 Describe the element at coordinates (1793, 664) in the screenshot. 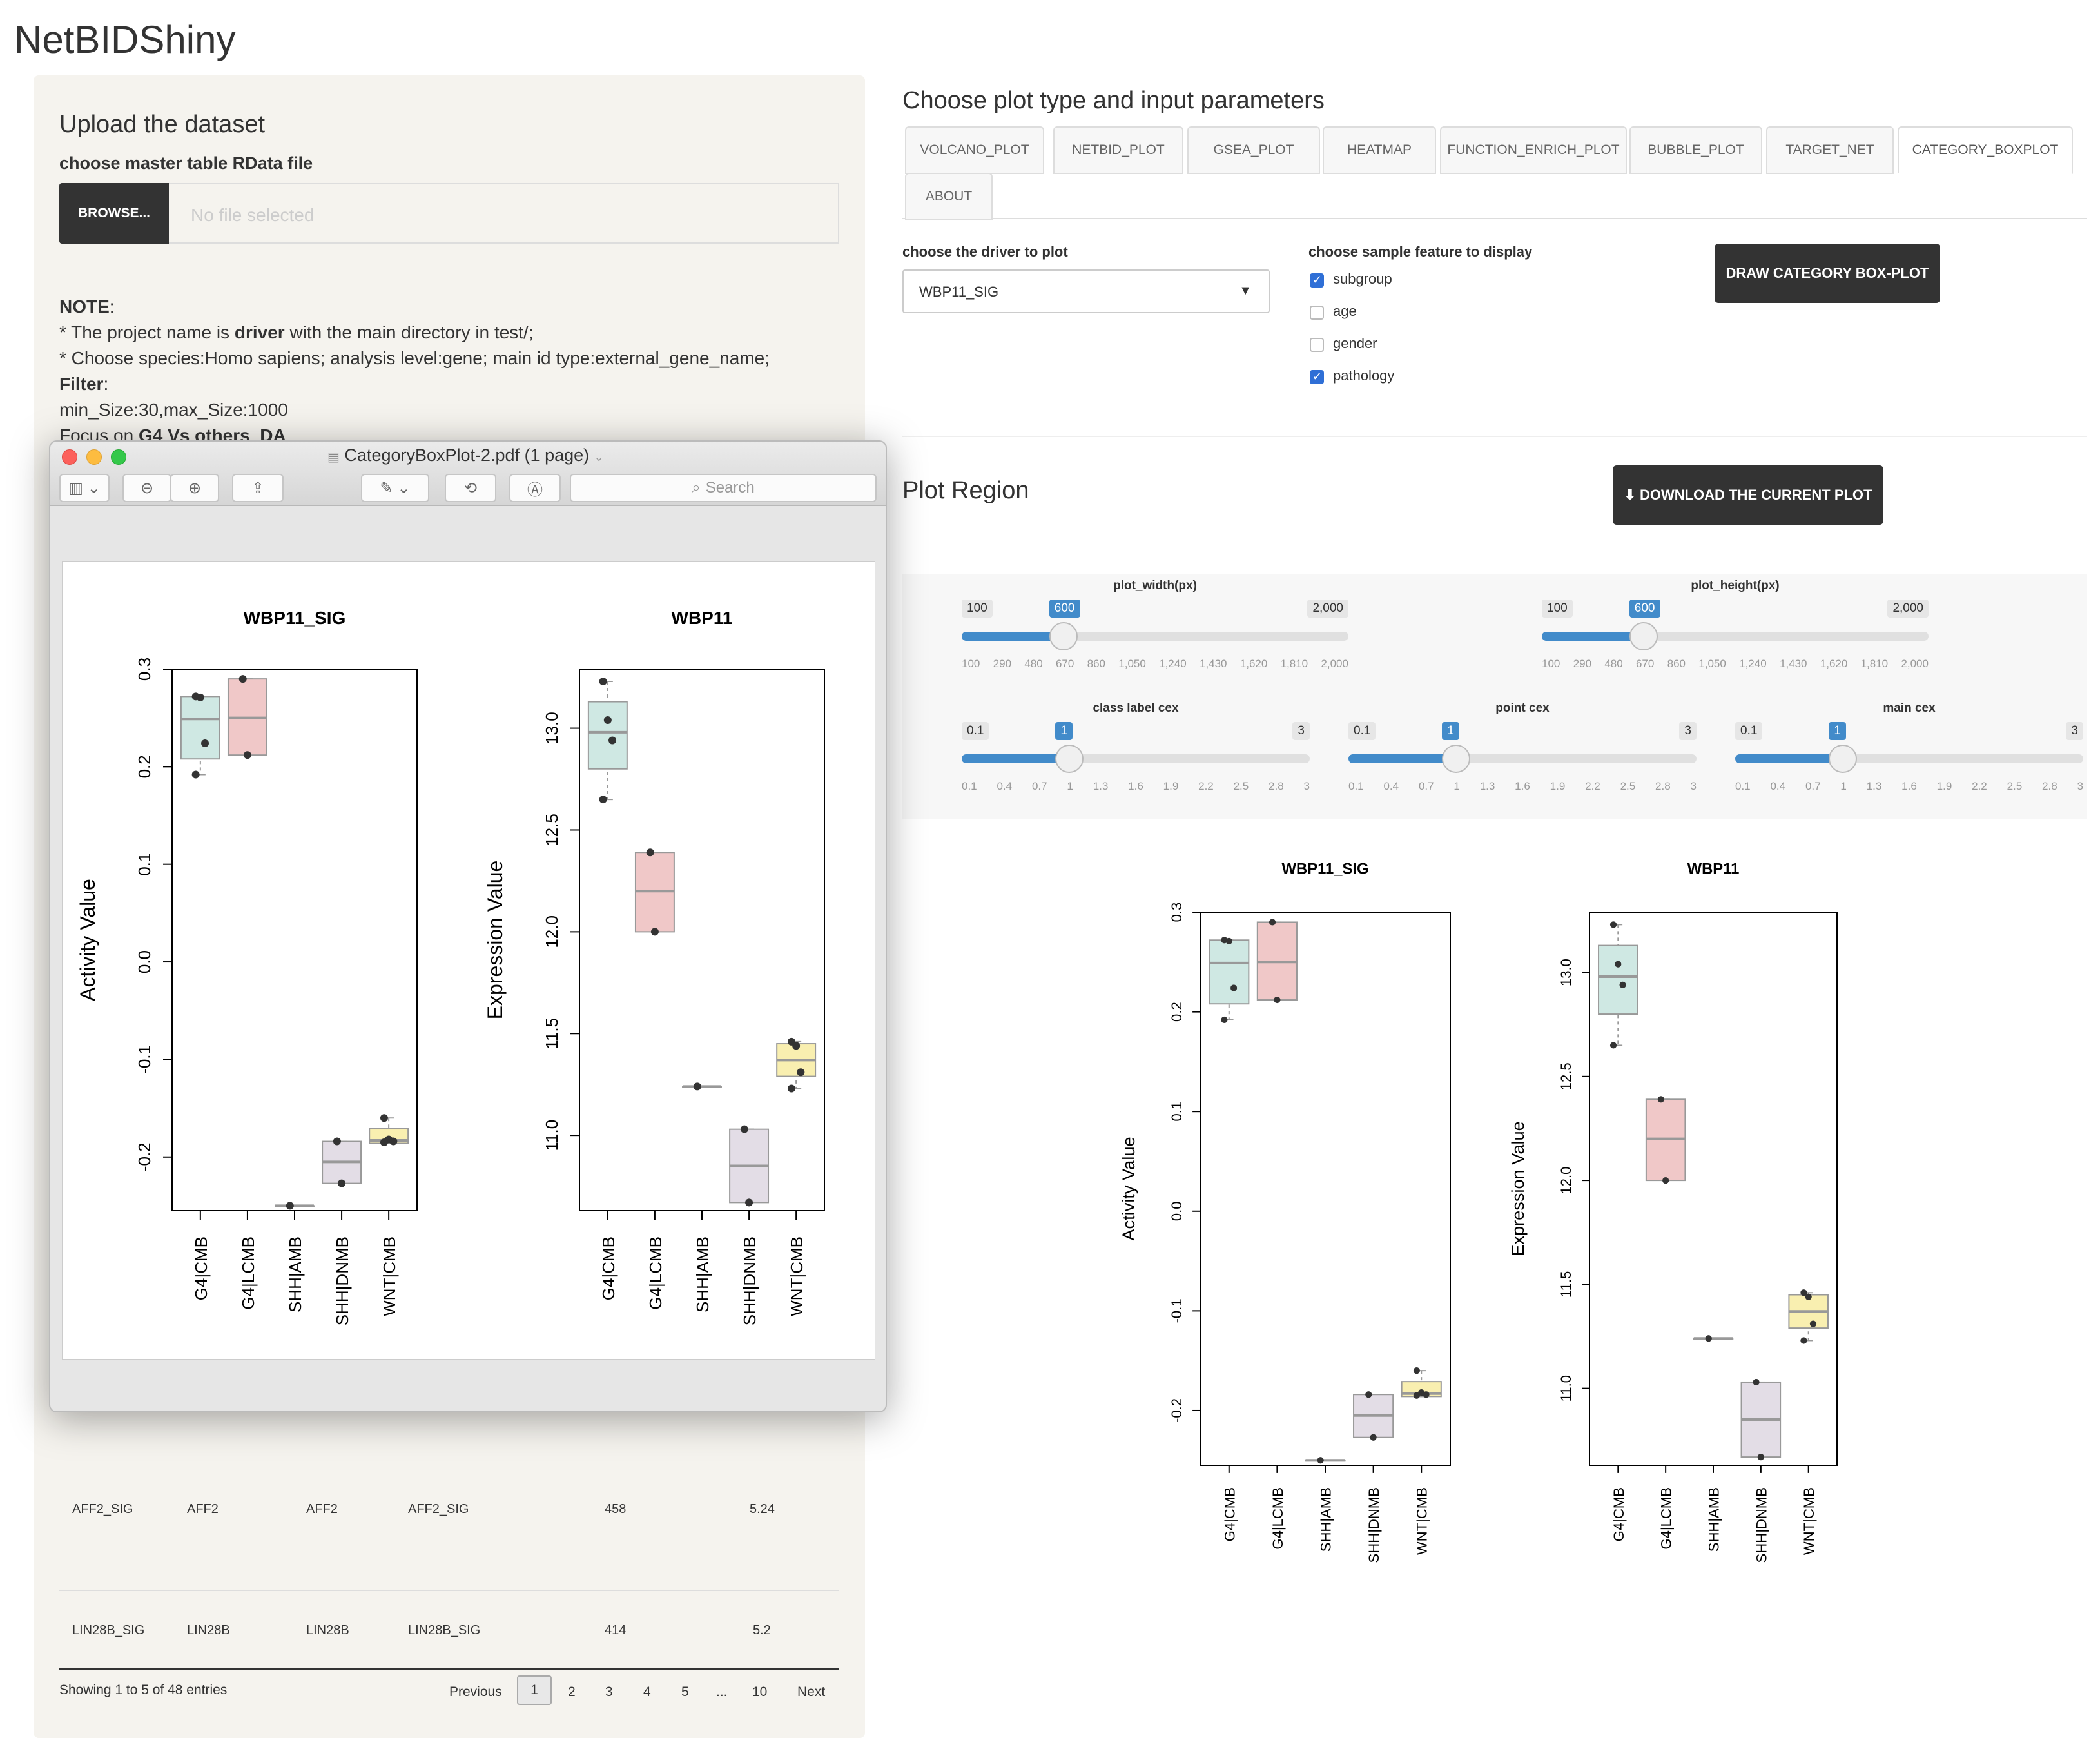

I see `slider-tick-label: 1,430` at that location.